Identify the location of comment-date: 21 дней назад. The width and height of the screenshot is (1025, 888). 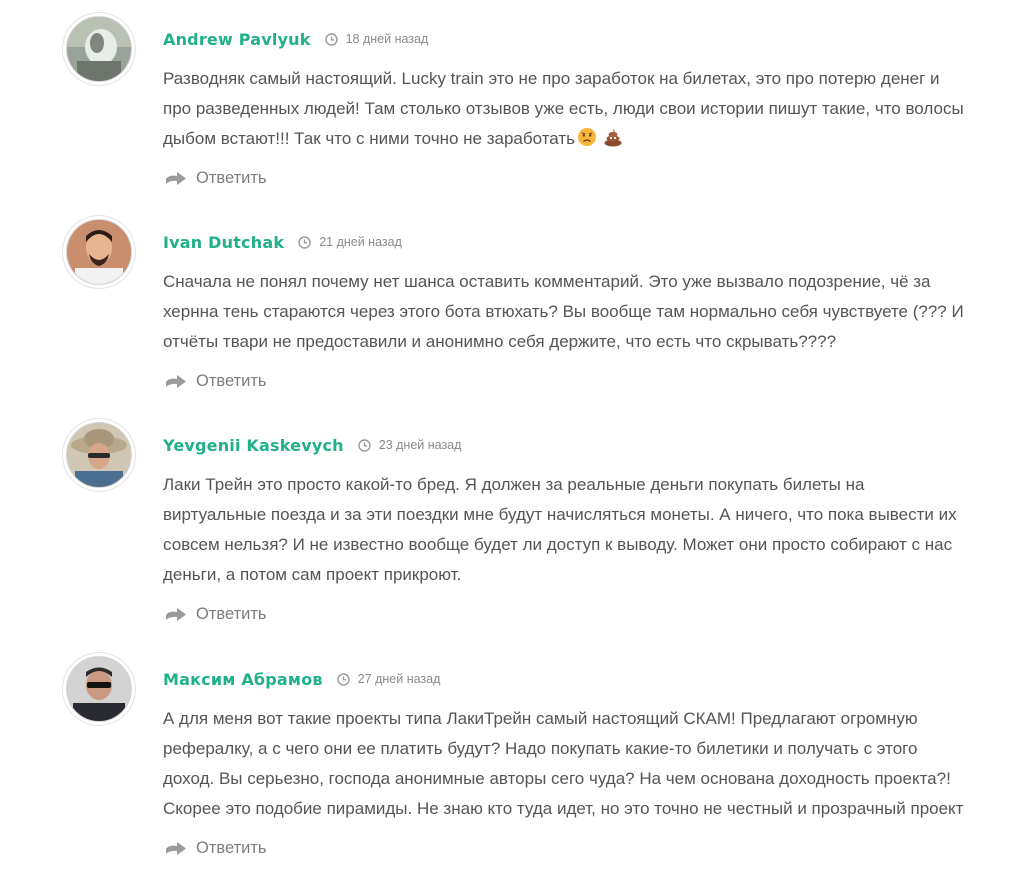
(360, 242).